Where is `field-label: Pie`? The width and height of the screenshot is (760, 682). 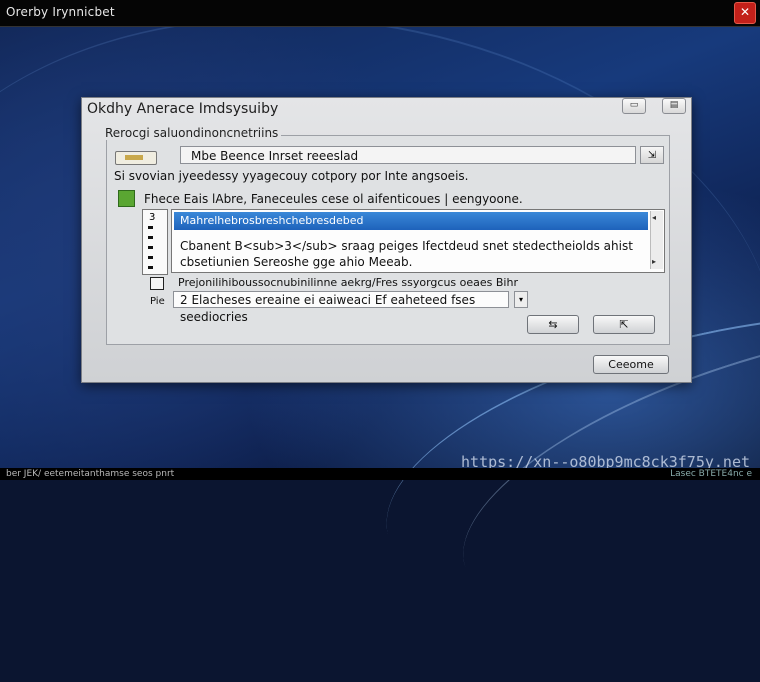 field-label: Pie is located at coordinates (157, 301).